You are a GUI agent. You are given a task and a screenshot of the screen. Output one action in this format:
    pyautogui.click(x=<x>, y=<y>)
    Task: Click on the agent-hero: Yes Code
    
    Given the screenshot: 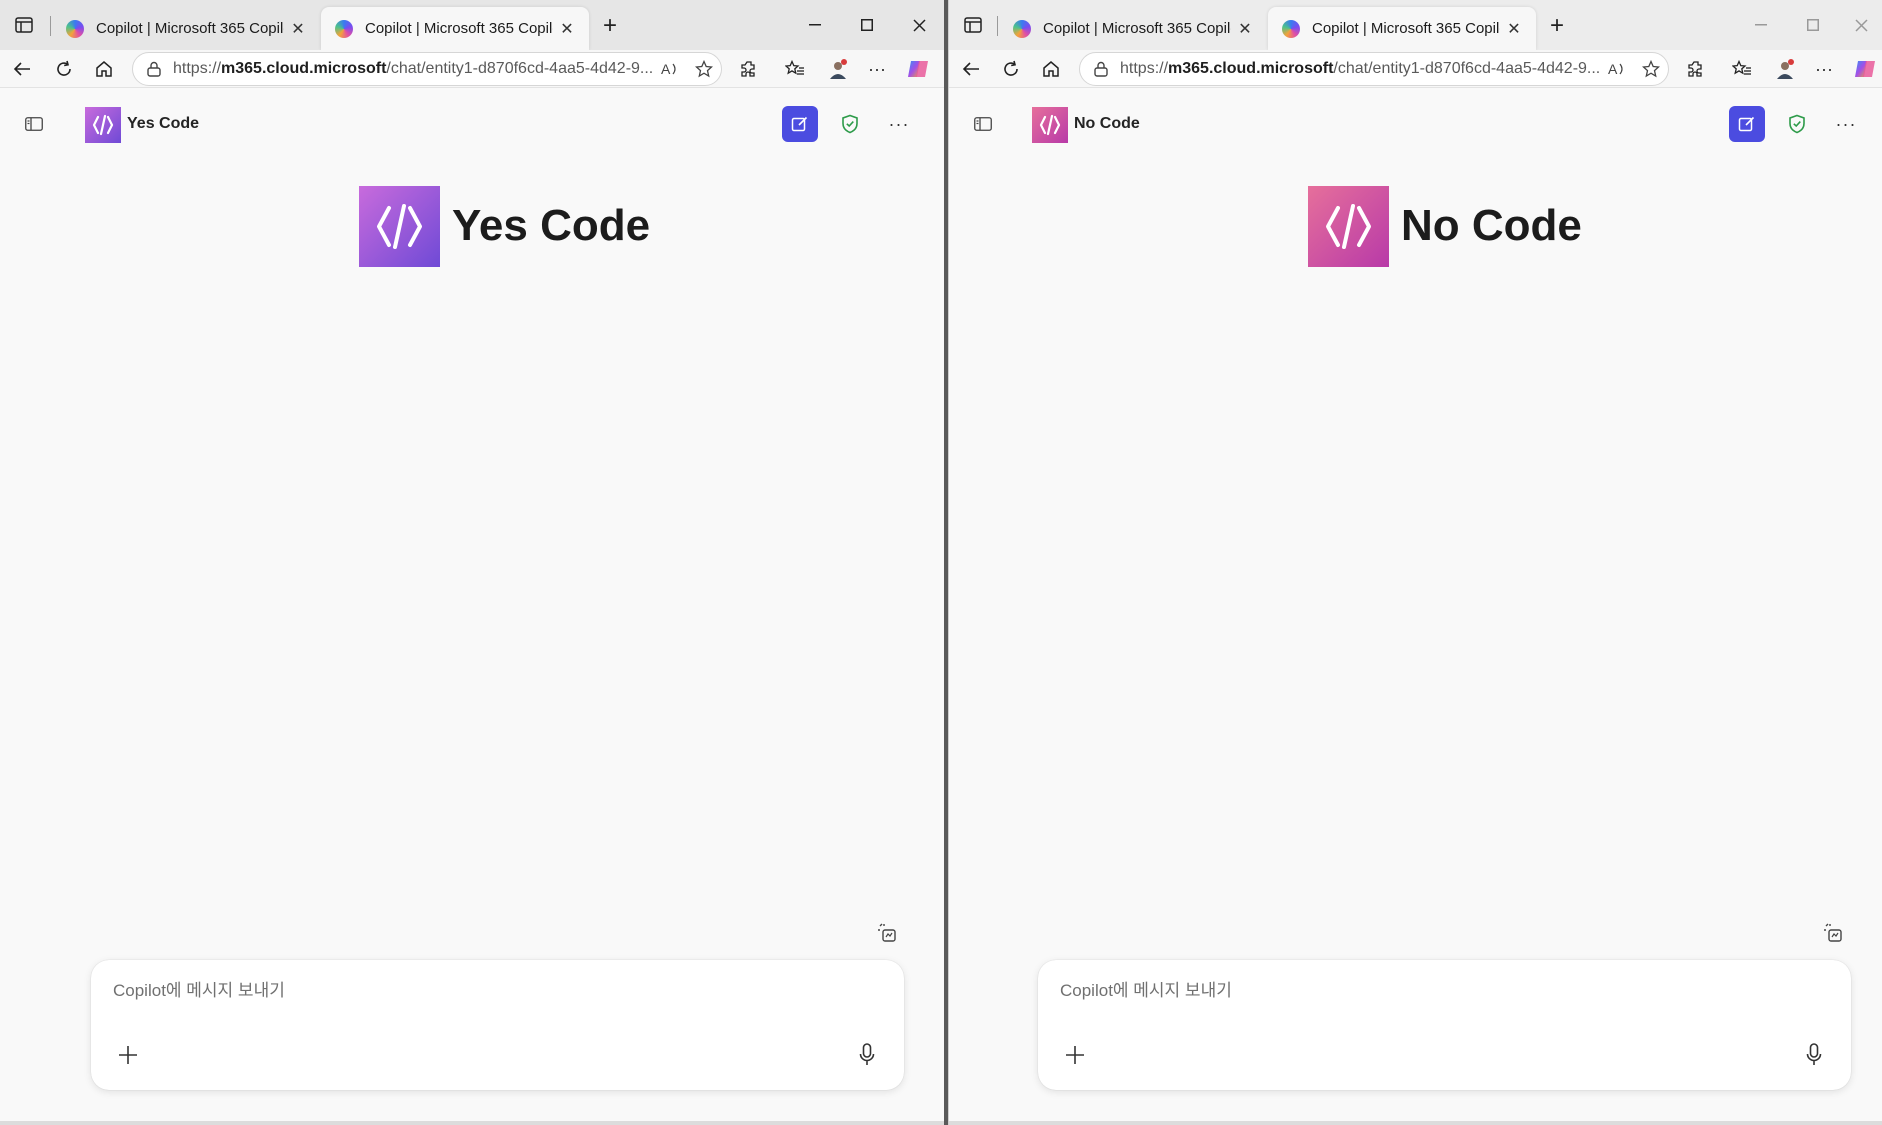 What is the action you would take?
    pyautogui.click(x=505, y=226)
    